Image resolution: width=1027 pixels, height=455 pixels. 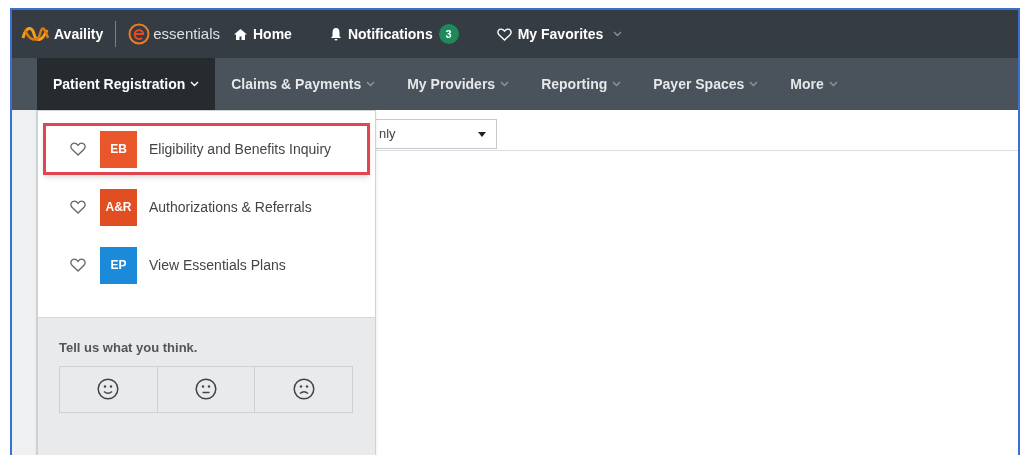 I want to click on menu-item: A&R Authorizations & Referrals, so click(x=206, y=207).